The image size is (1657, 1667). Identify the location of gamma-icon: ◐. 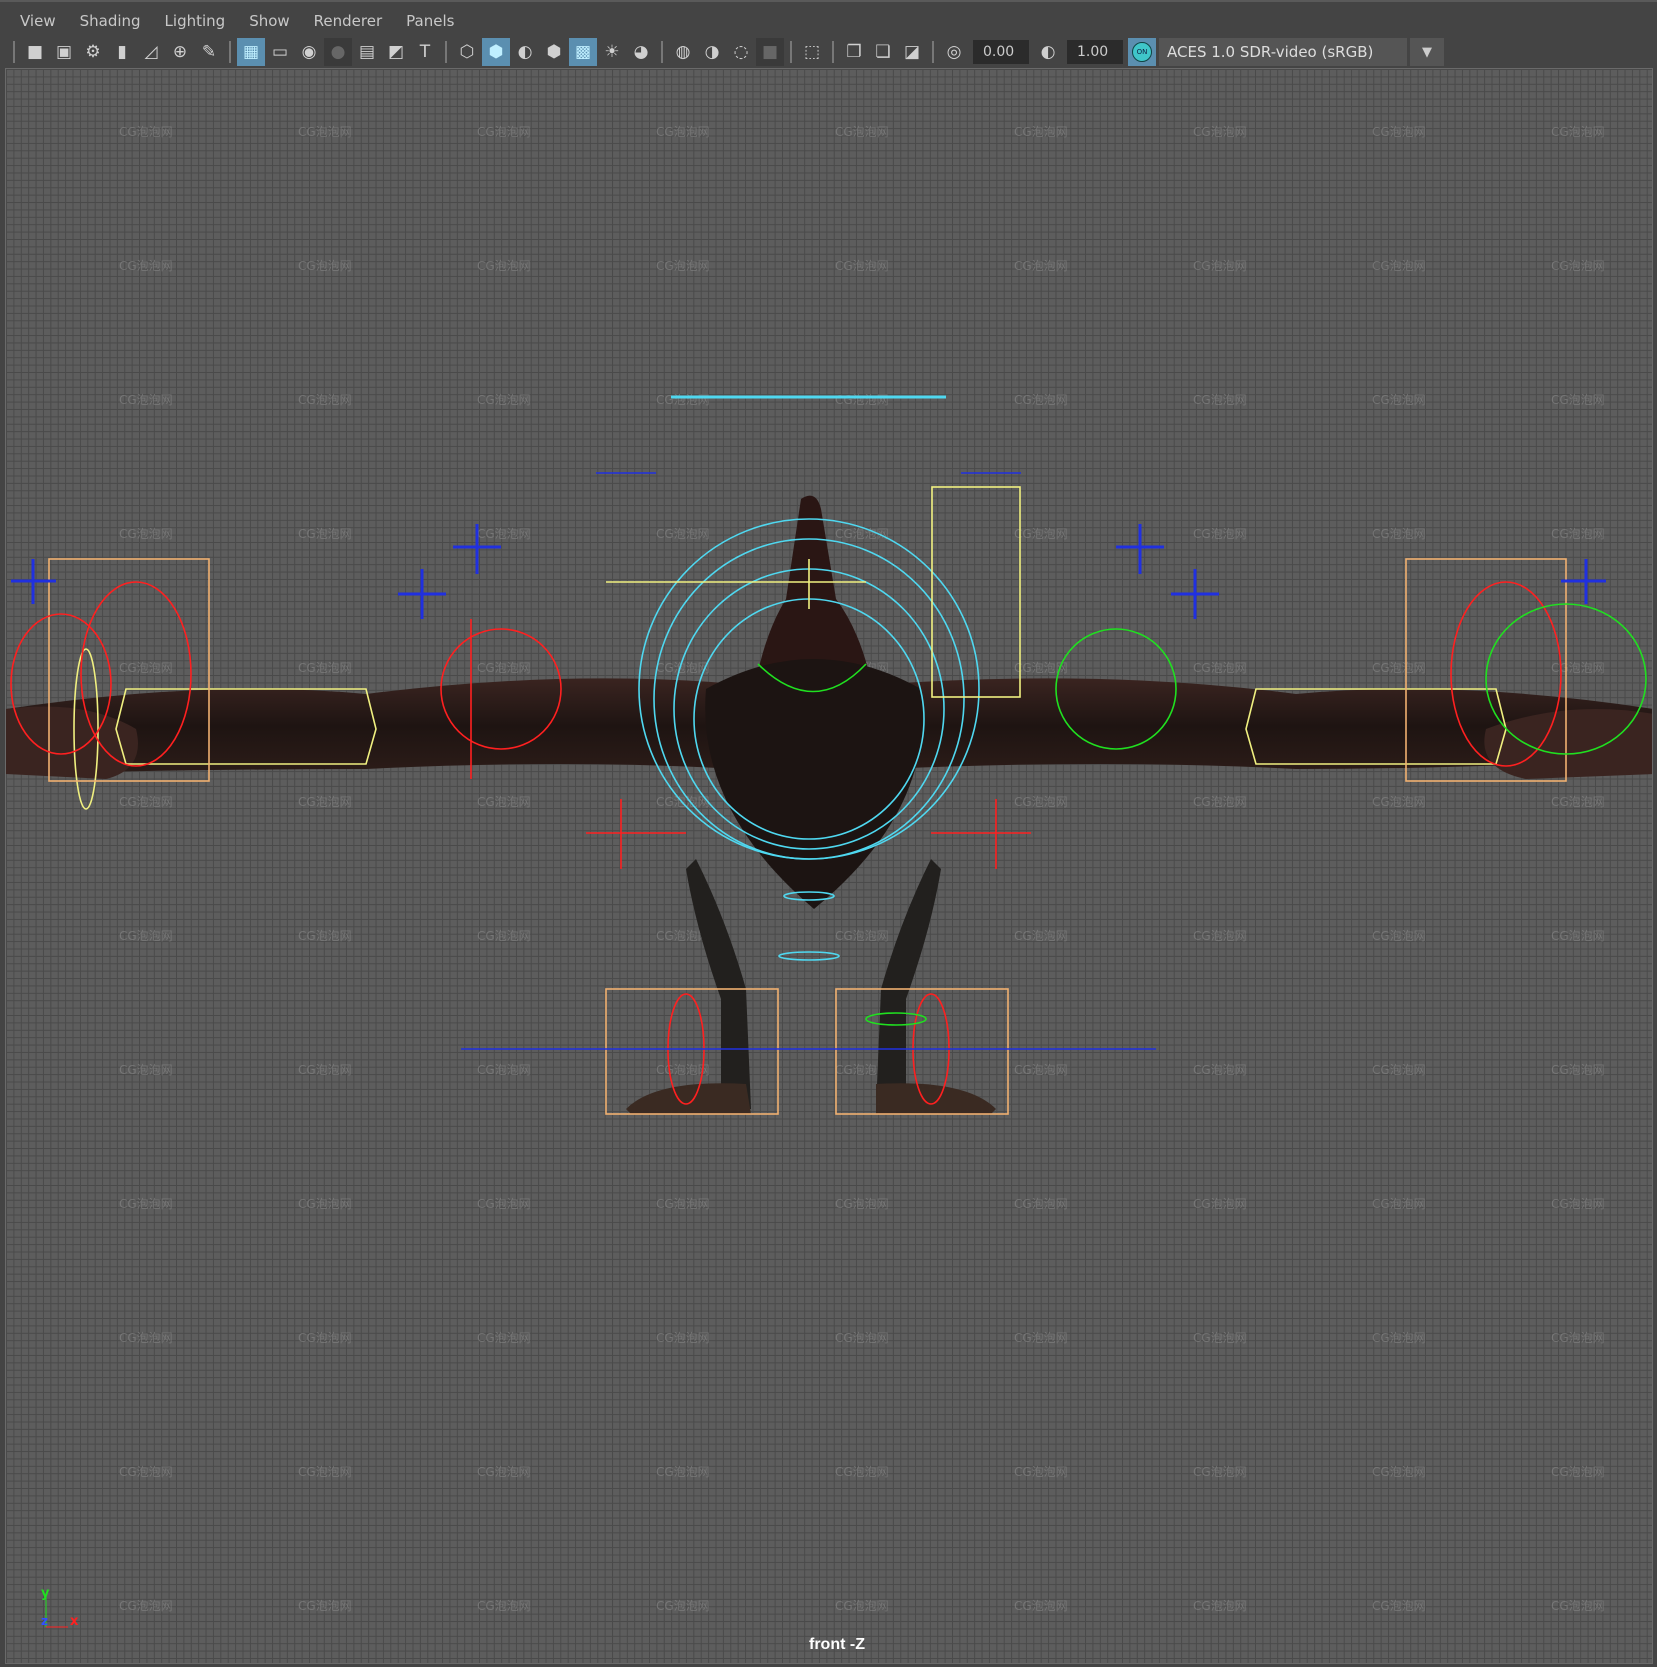
(1048, 52).